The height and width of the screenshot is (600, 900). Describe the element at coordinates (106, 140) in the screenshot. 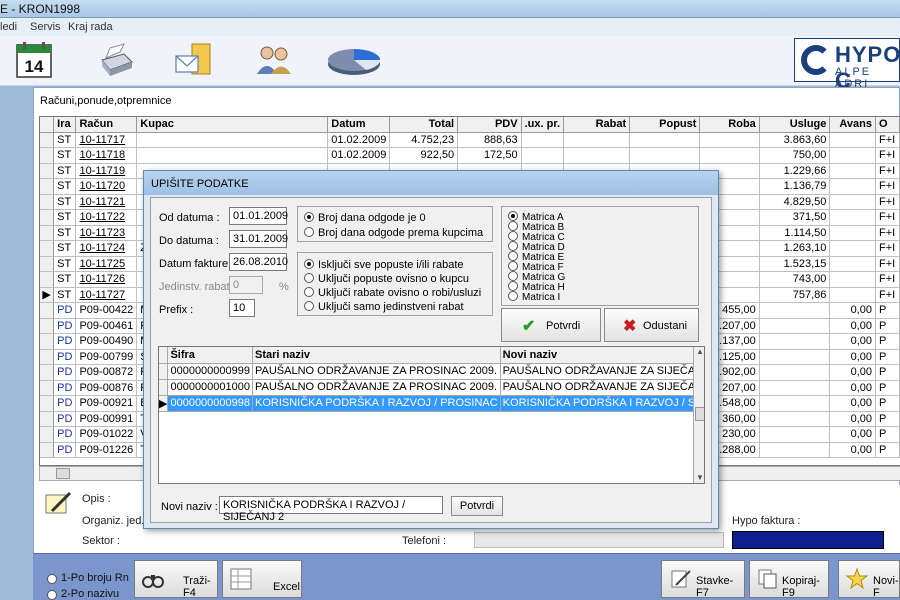

I see `racun-cell: 10-11717` at that location.